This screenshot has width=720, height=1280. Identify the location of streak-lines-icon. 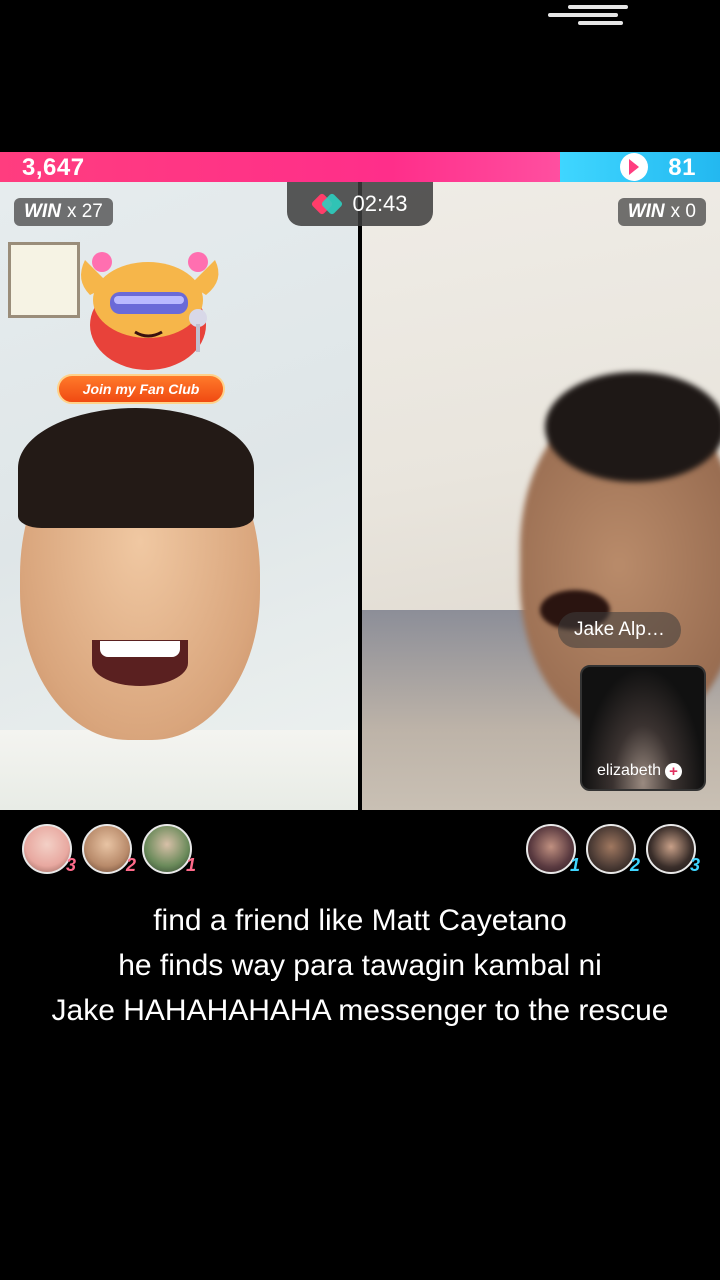
(598, 15).